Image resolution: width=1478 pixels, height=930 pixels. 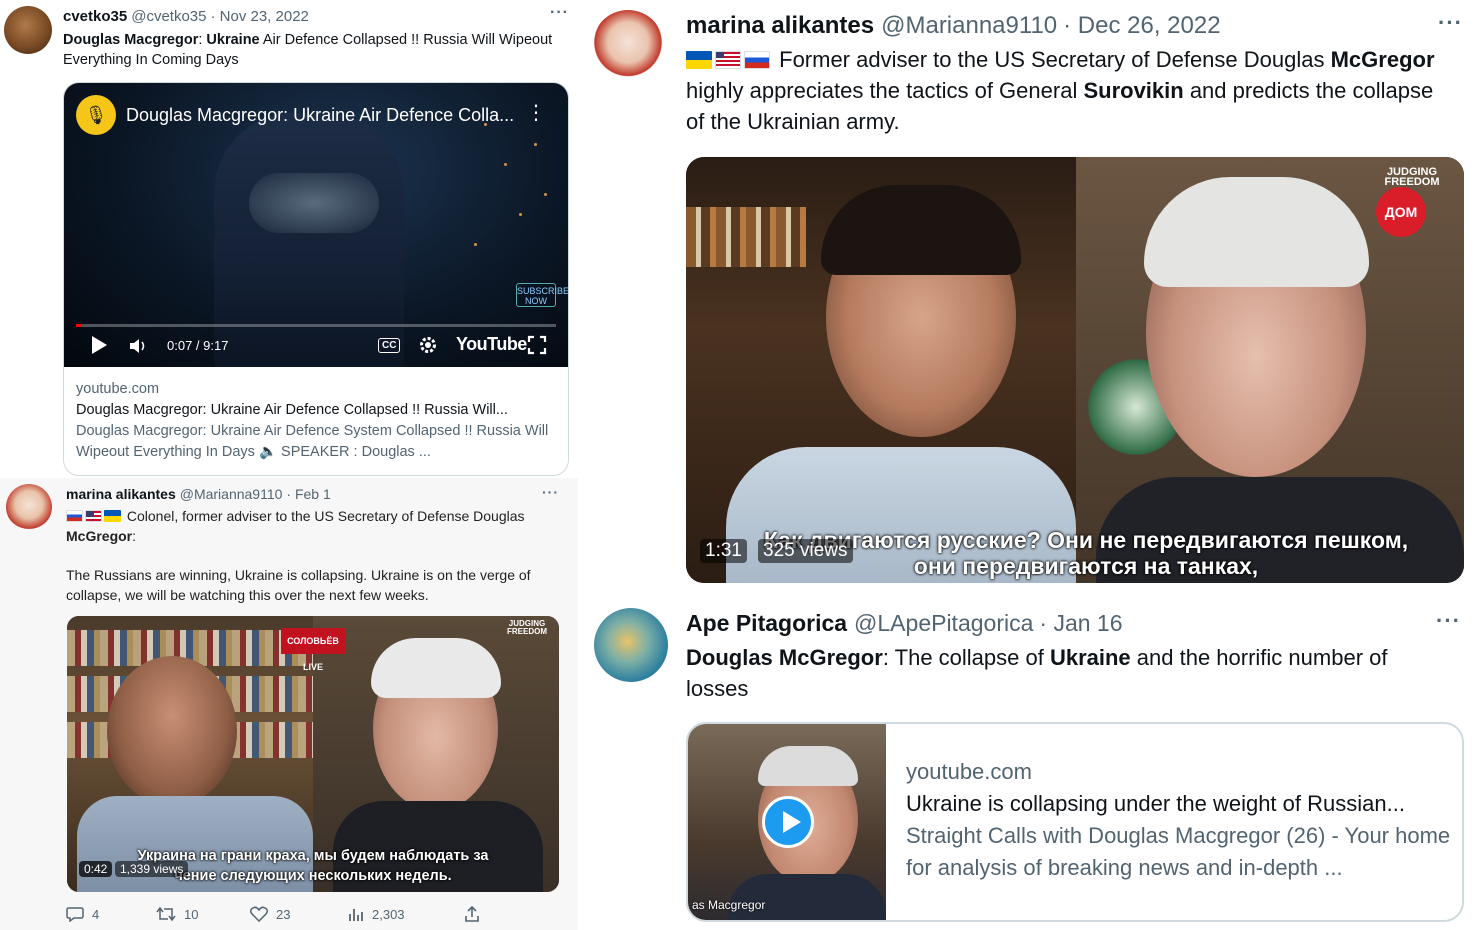 I want to click on tweet-date: · Jan 16, so click(x=1080, y=623).